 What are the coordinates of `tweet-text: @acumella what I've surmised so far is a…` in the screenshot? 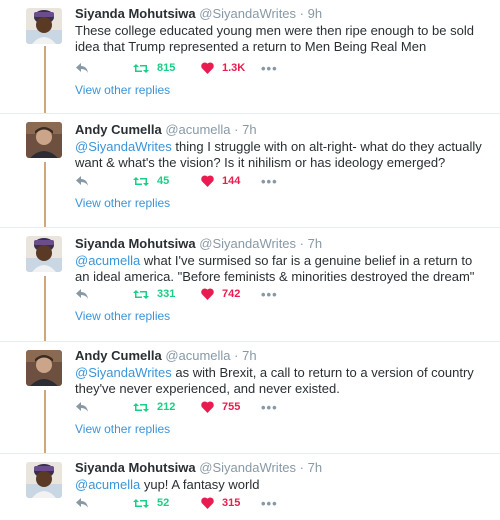 It's located at (281, 269).